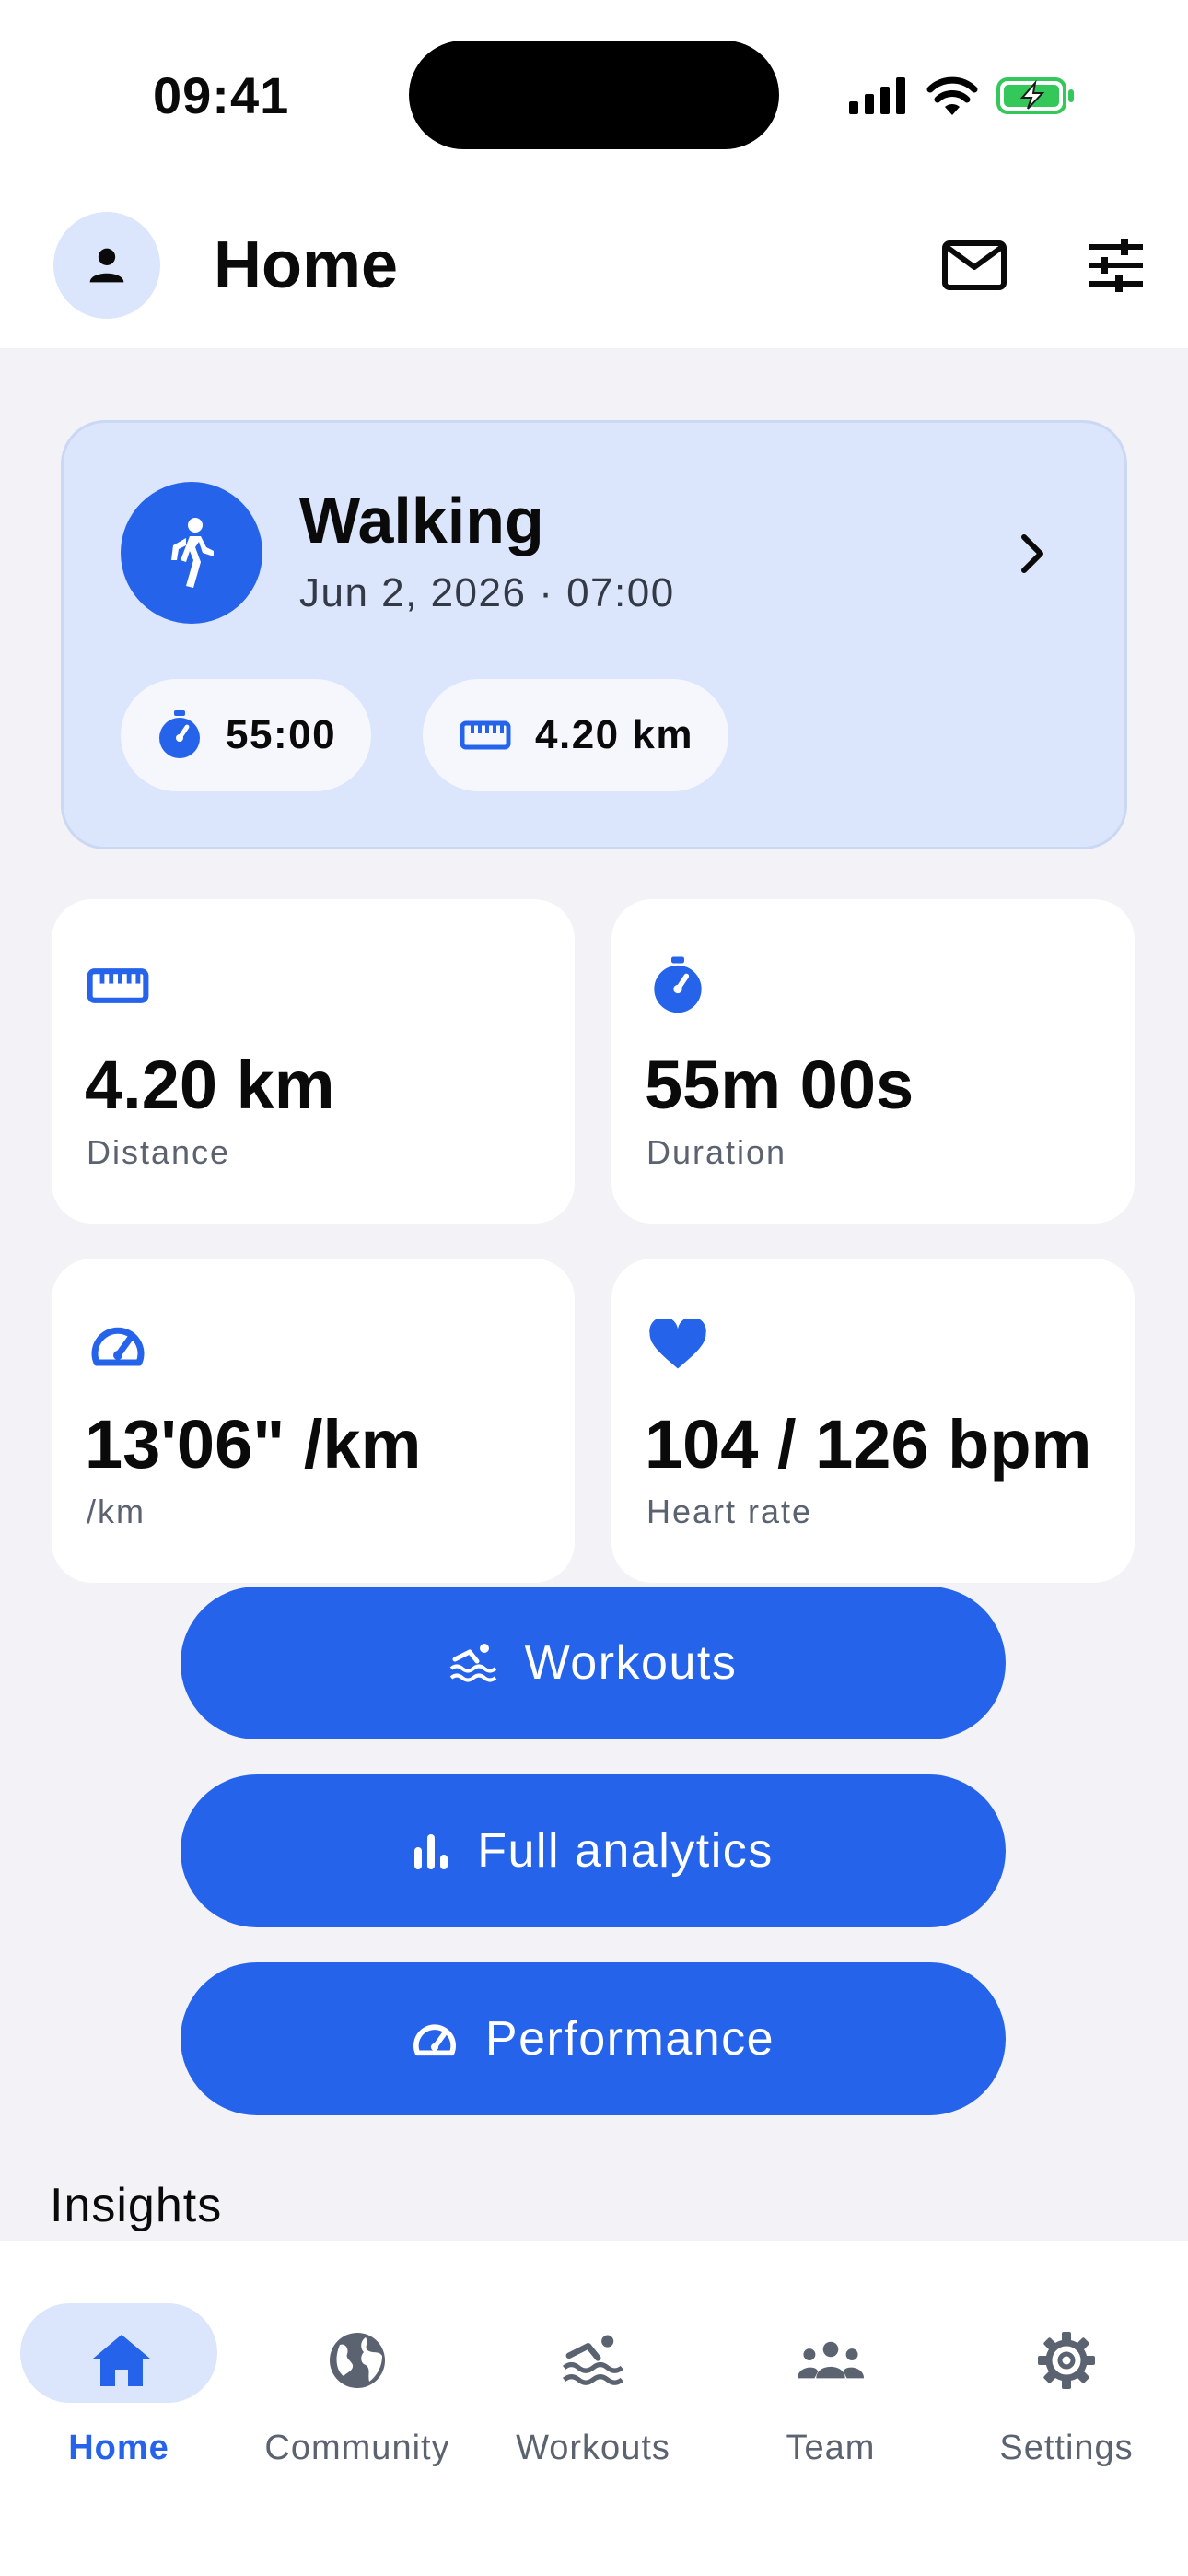 Image resolution: width=1188 pixels, height=2576 pixels. Describe the element at coordinates (281, 734) in the screenshot. I see `duration-chip-value: 55:00` at that location.